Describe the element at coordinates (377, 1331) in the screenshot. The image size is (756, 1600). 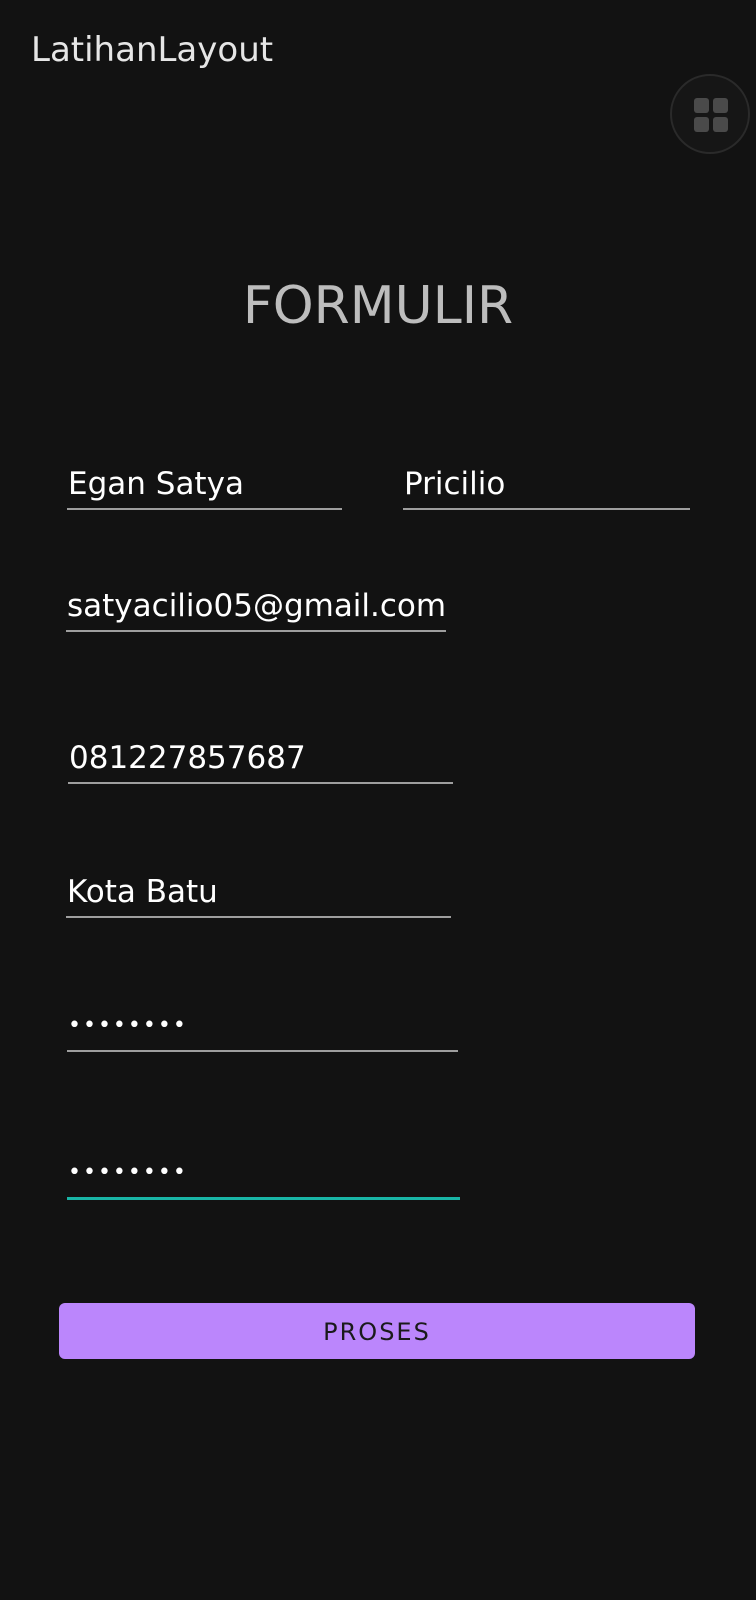
I see `proses-button: PROSES` at that location.